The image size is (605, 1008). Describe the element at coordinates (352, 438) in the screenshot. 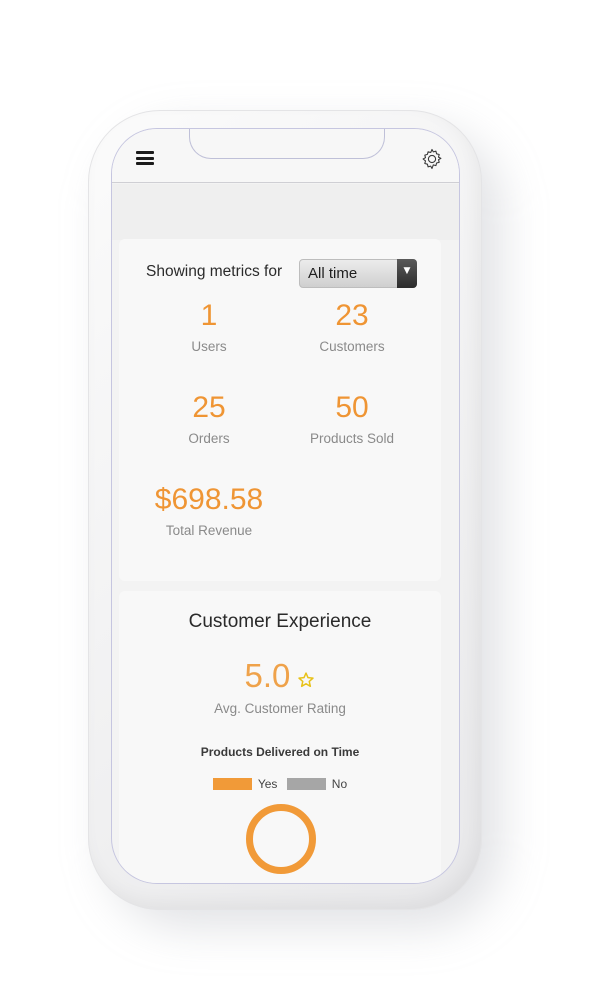

I see `metric-label: Products Sold` at that location.